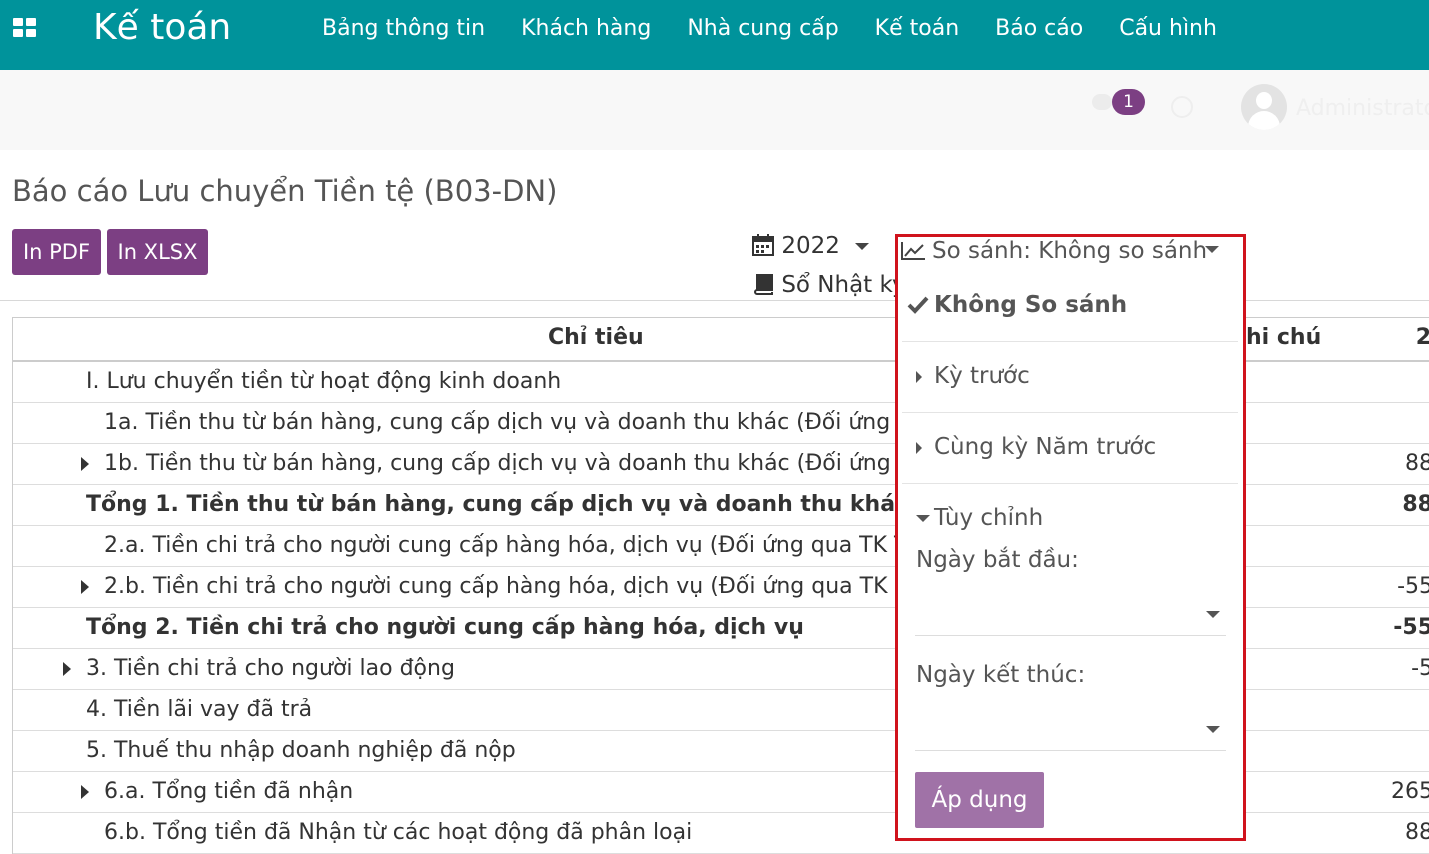 Image resolution: width=1429 pixels, height=854 pixels. I want to click on journal-filter: Sổ Nhật ký, so click(829, 285).